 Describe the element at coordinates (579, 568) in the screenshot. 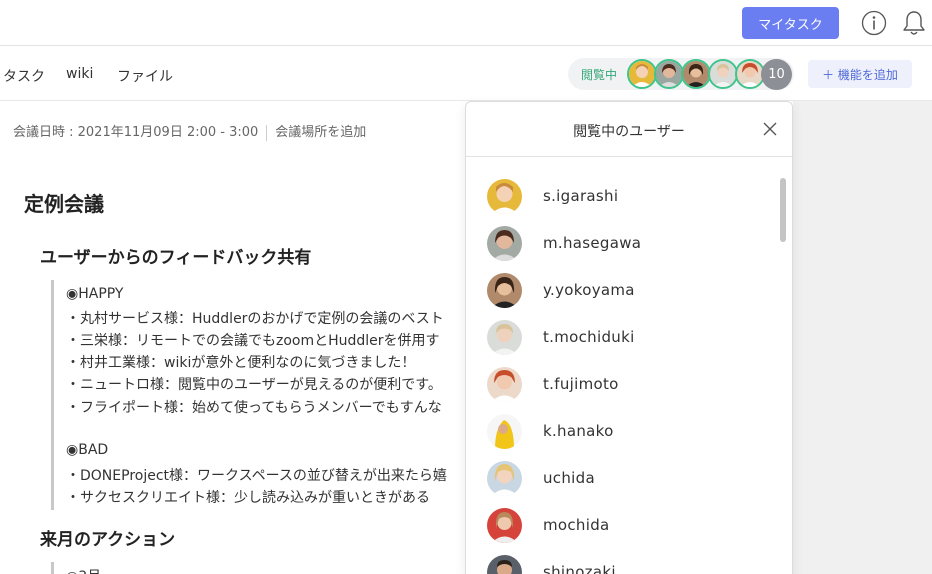

I see `user-name: shinozaki` at that location.